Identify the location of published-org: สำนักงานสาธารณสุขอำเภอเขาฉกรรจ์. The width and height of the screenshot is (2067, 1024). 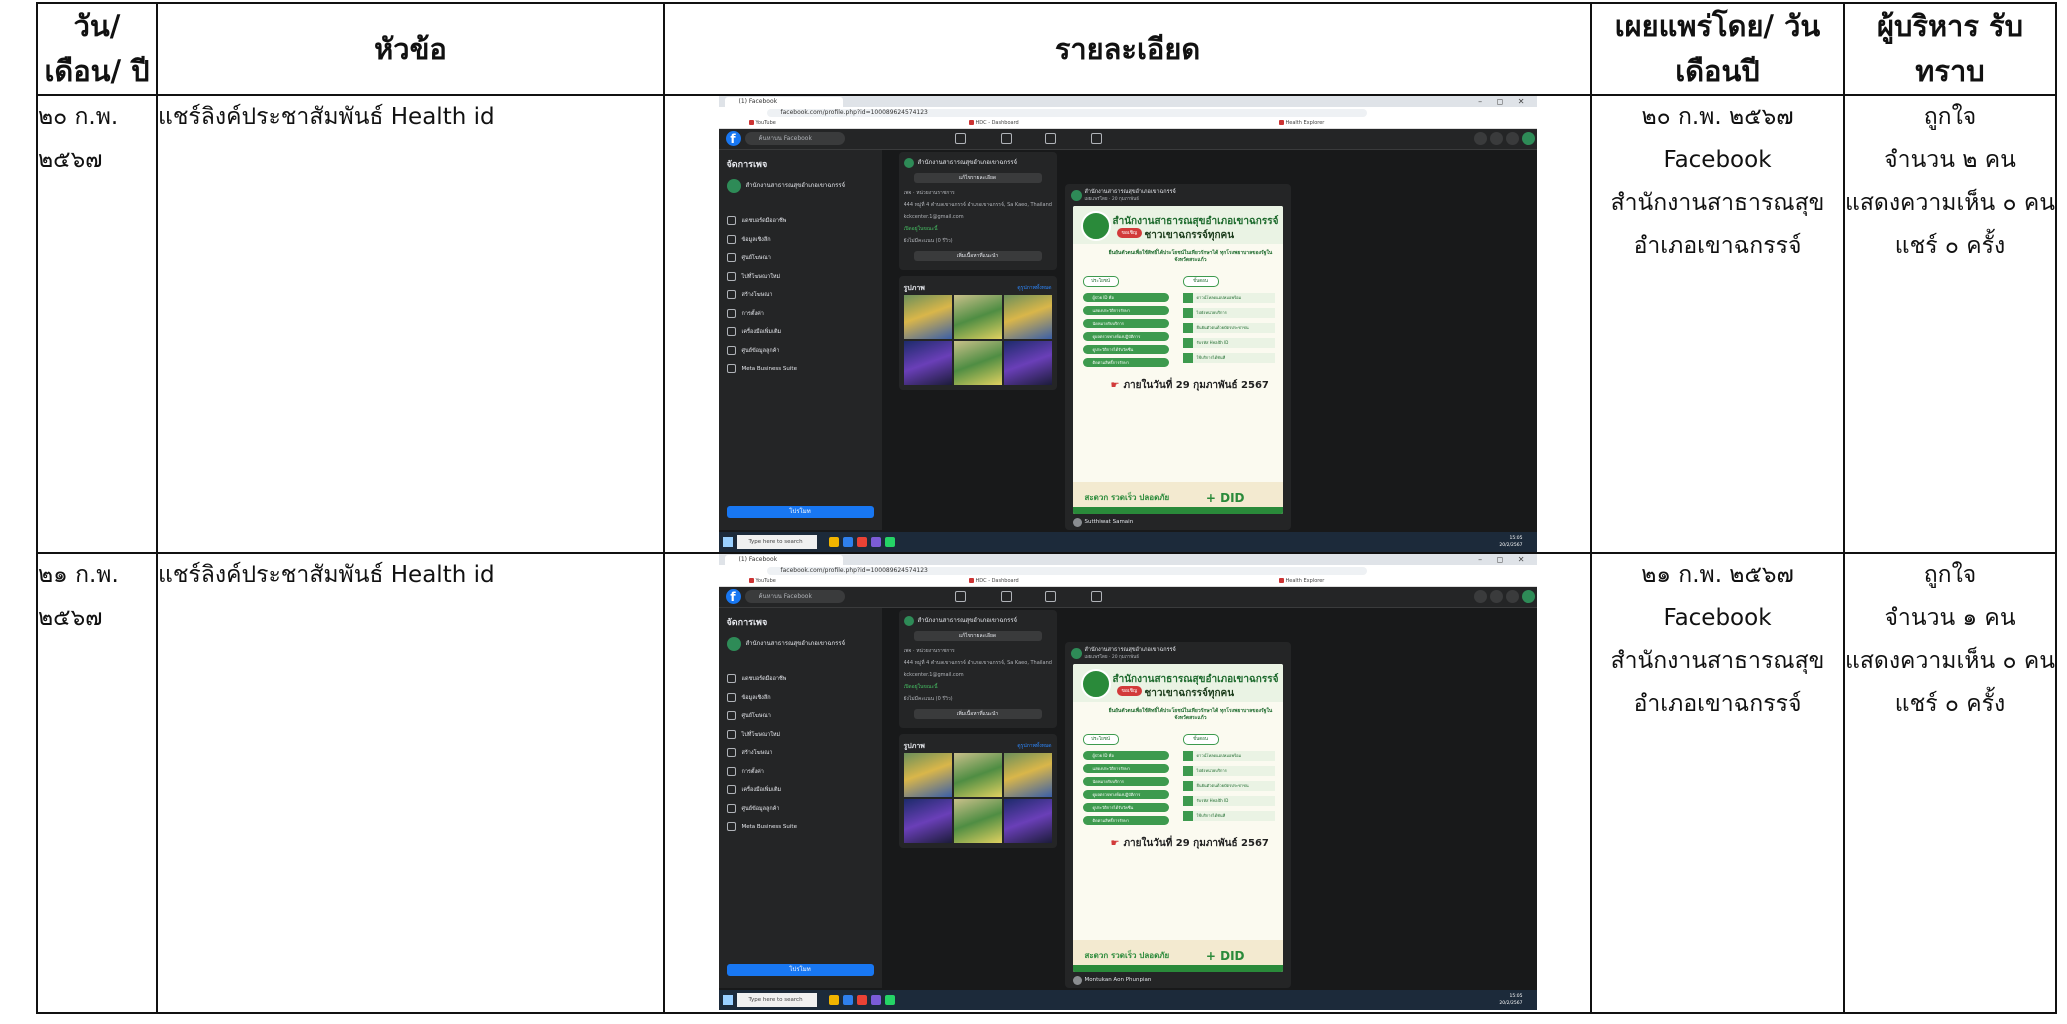
(1717, 682).